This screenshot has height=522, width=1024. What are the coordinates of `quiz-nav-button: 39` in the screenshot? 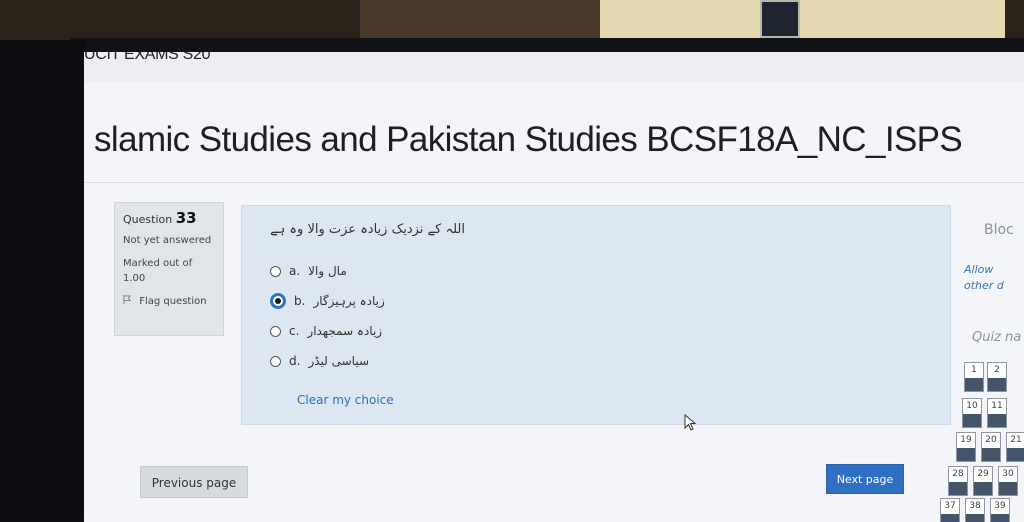 It's located at (1000, 510).